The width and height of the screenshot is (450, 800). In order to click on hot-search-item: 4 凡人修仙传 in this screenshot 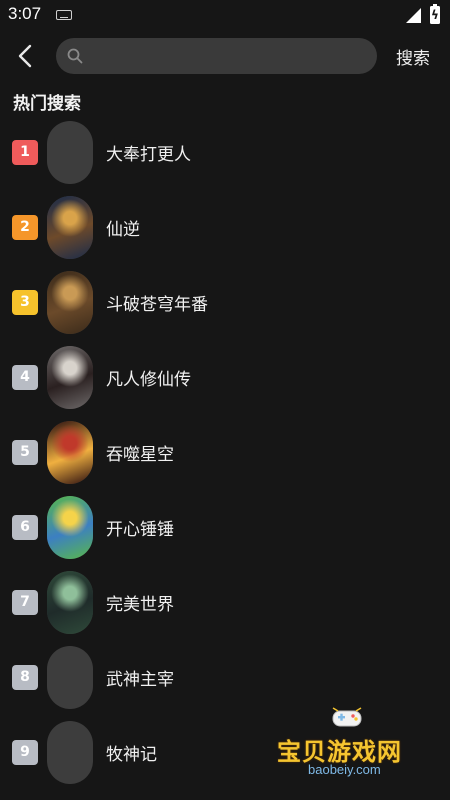, I will do `click(225, 375)`.